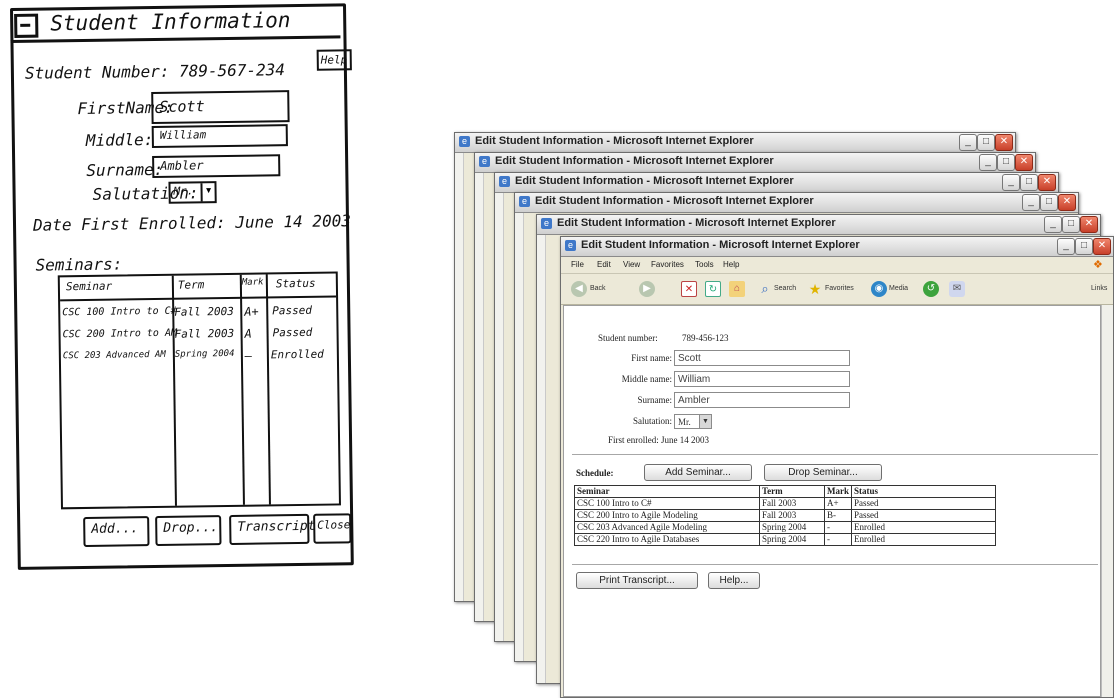  I want to click on middle-name-input: William, so click(762, 379).